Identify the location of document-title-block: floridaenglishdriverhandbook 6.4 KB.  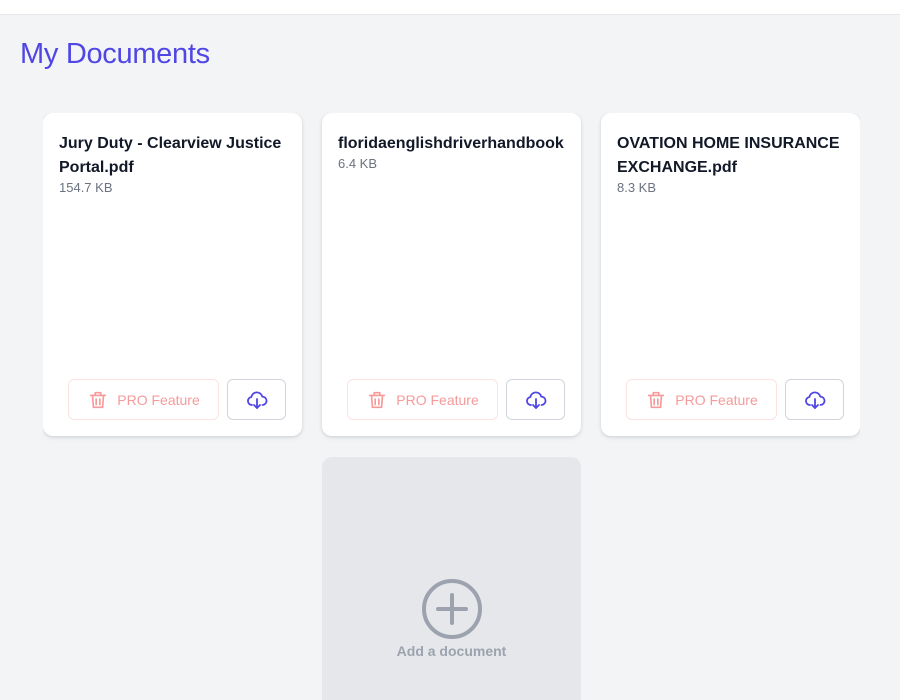
(454, 152).